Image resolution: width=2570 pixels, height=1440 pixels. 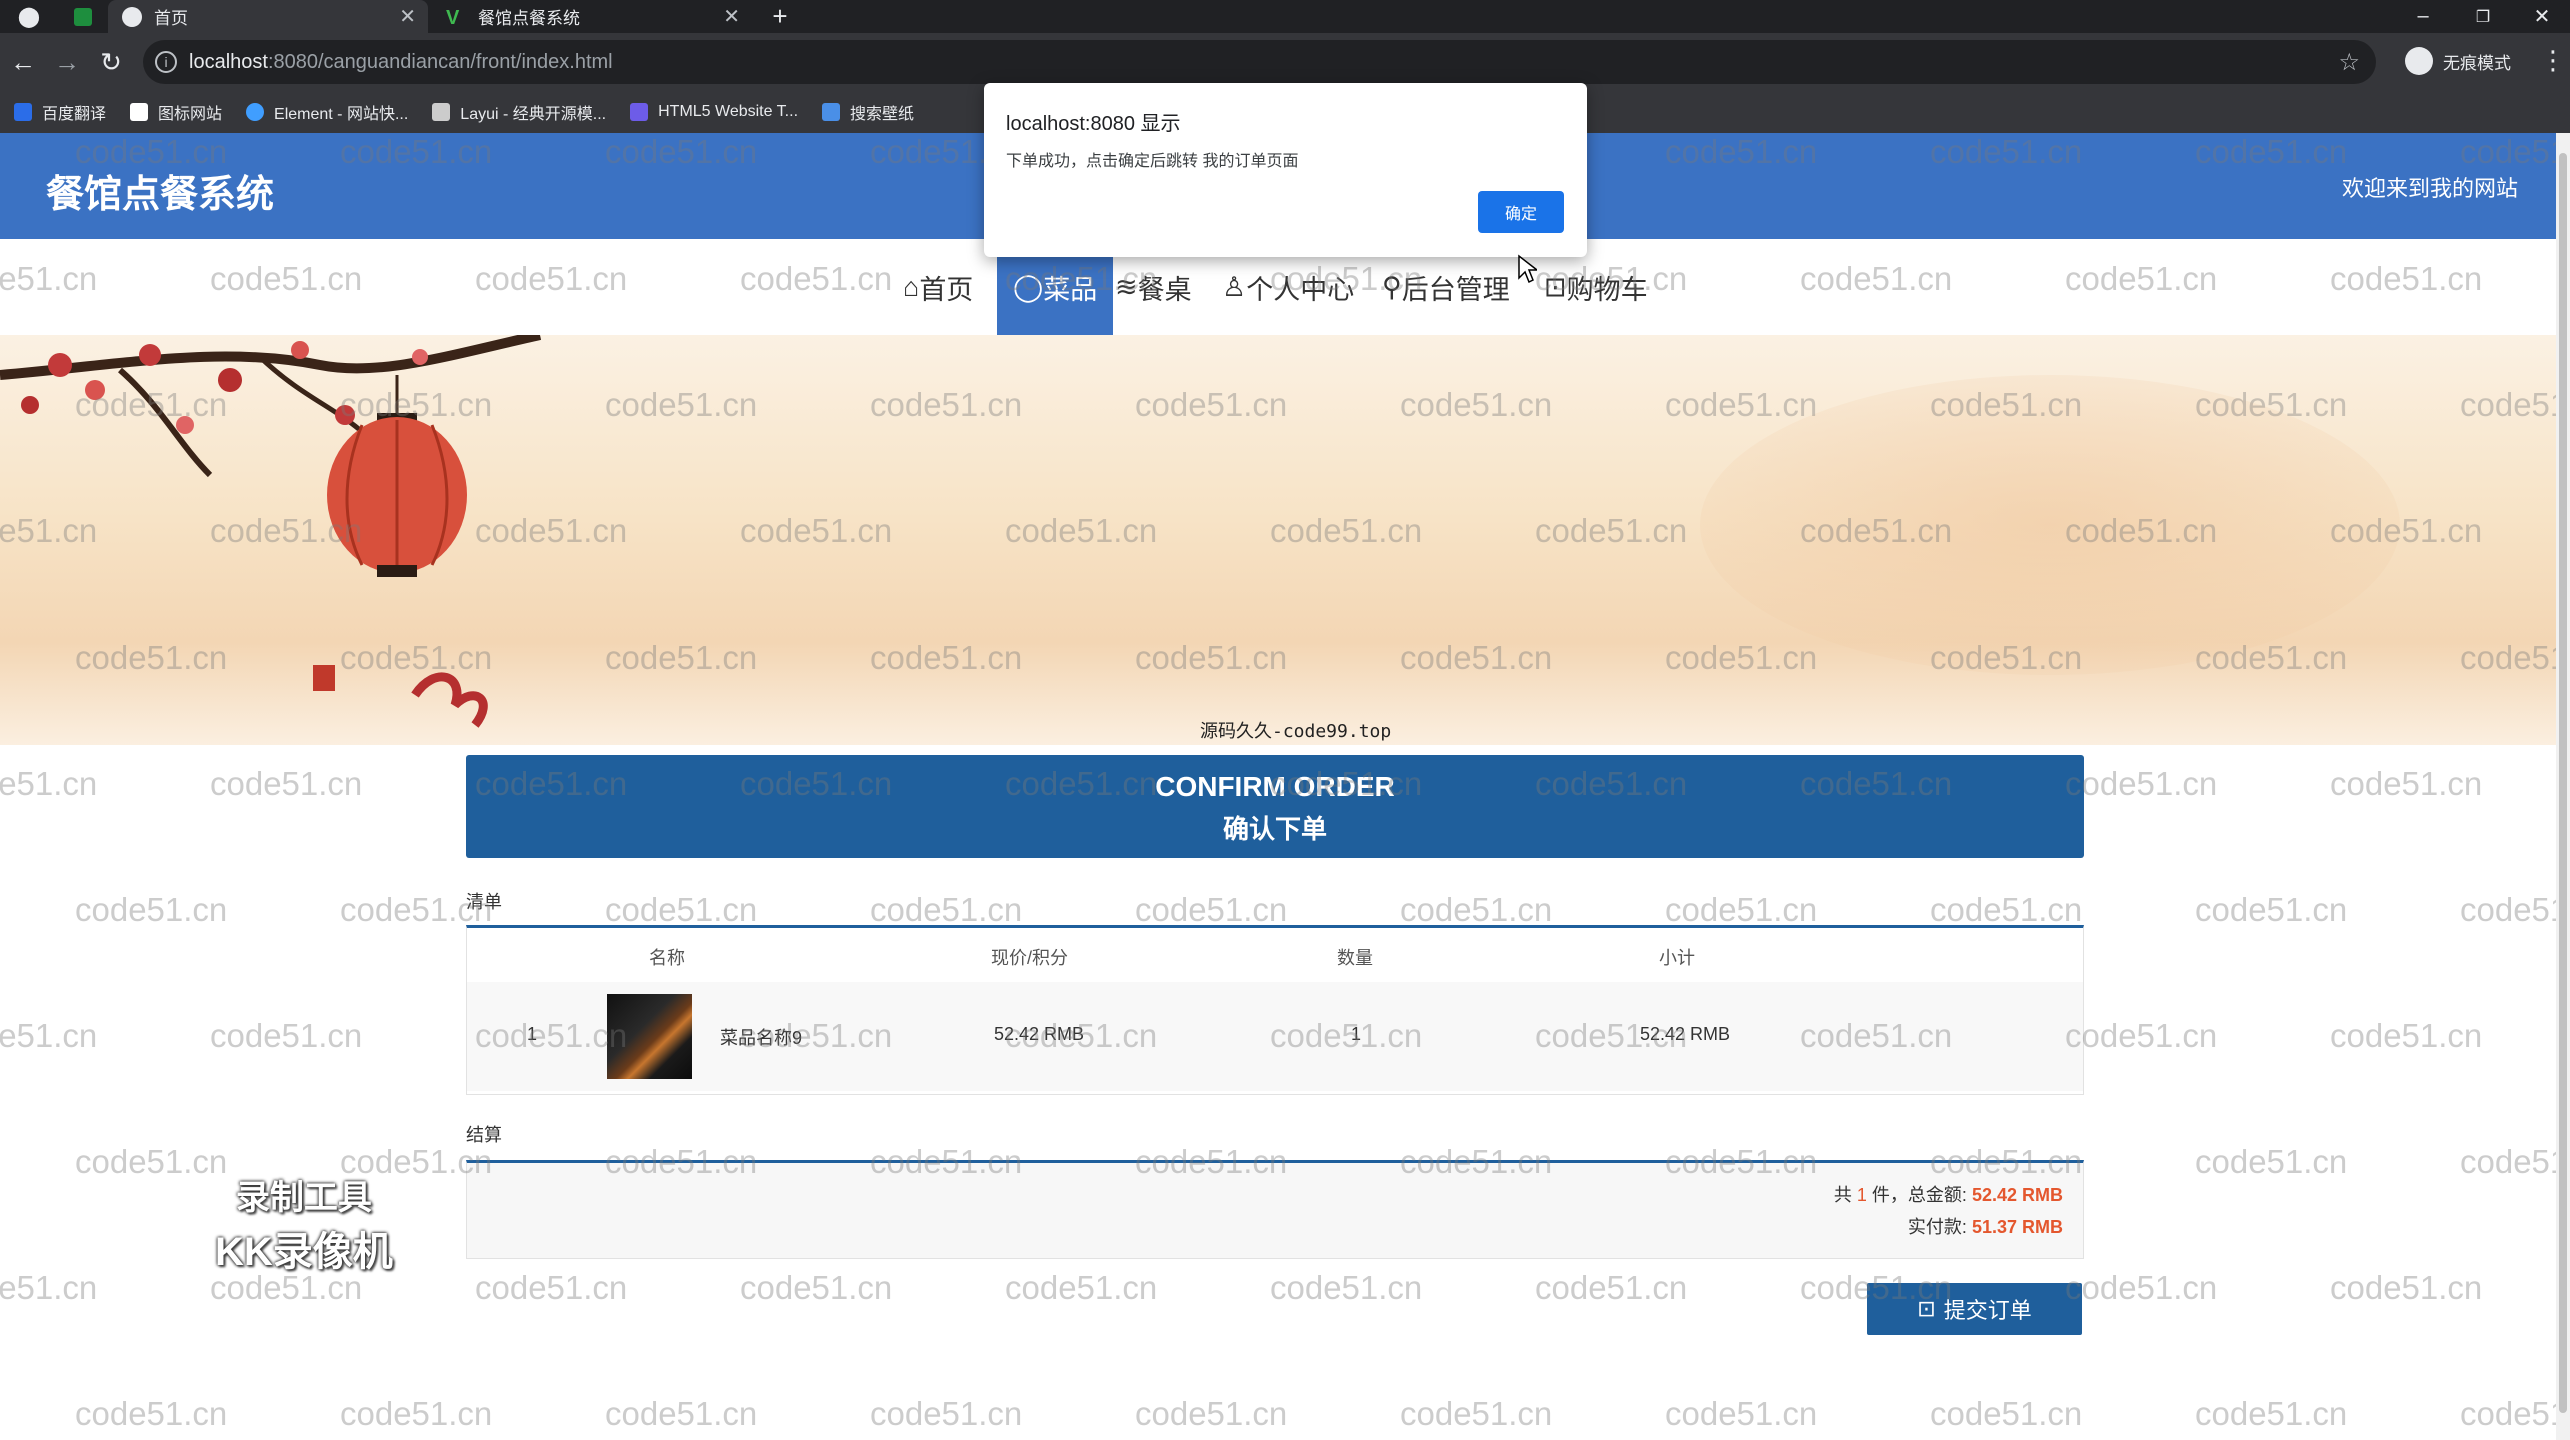 What do you see at coordinates (111, 62) in the screenshot?
I see `reload-icon: ↻` at bounding box center [111, 62].